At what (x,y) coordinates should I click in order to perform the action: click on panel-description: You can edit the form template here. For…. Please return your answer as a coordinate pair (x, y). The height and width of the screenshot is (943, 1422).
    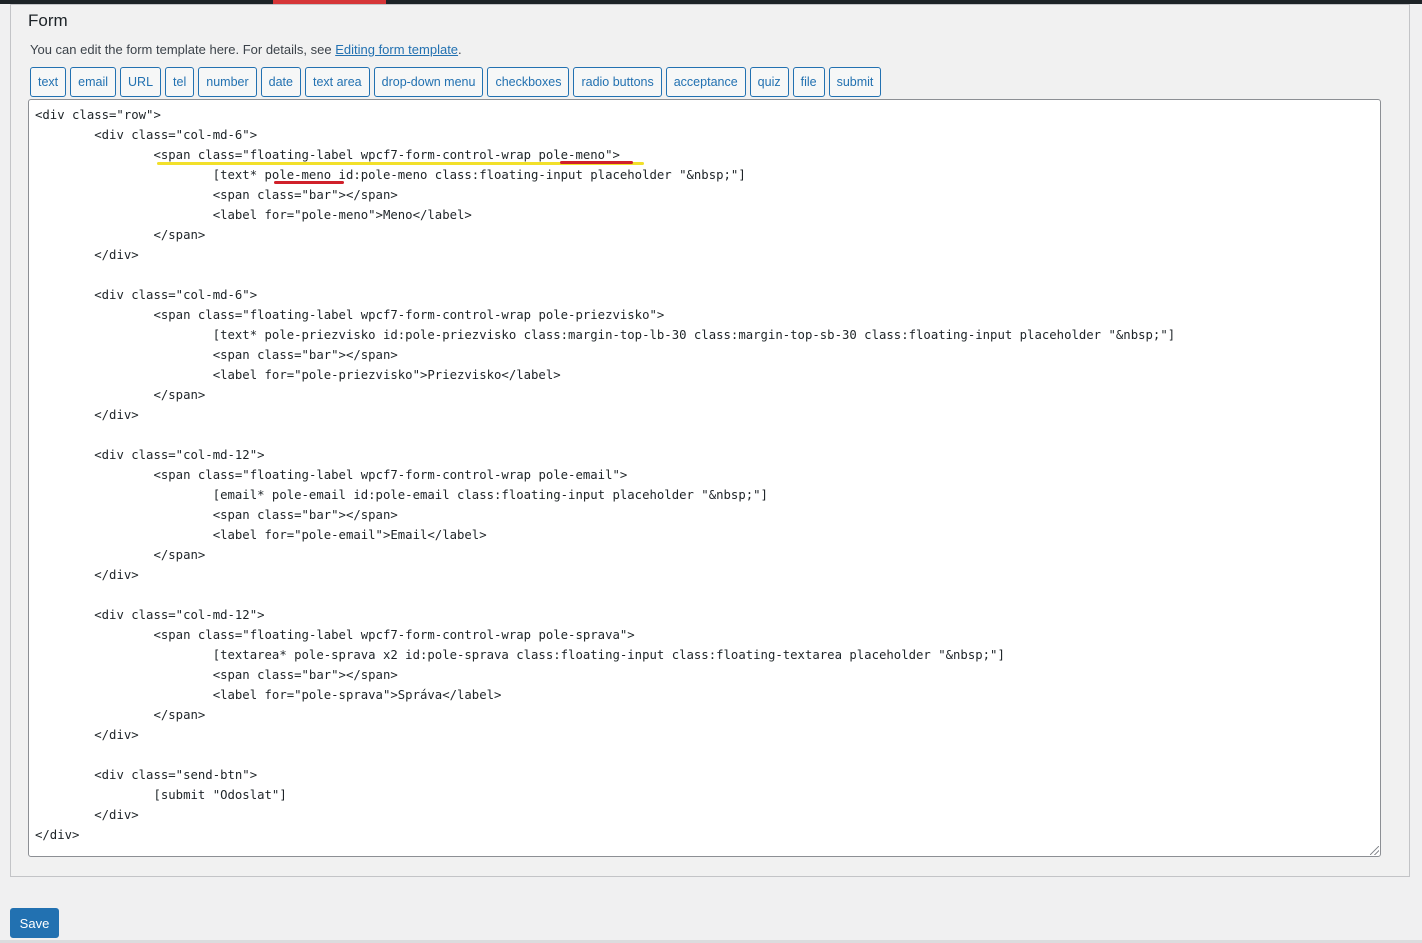
    Looking at the image, I should click on (246, 49).